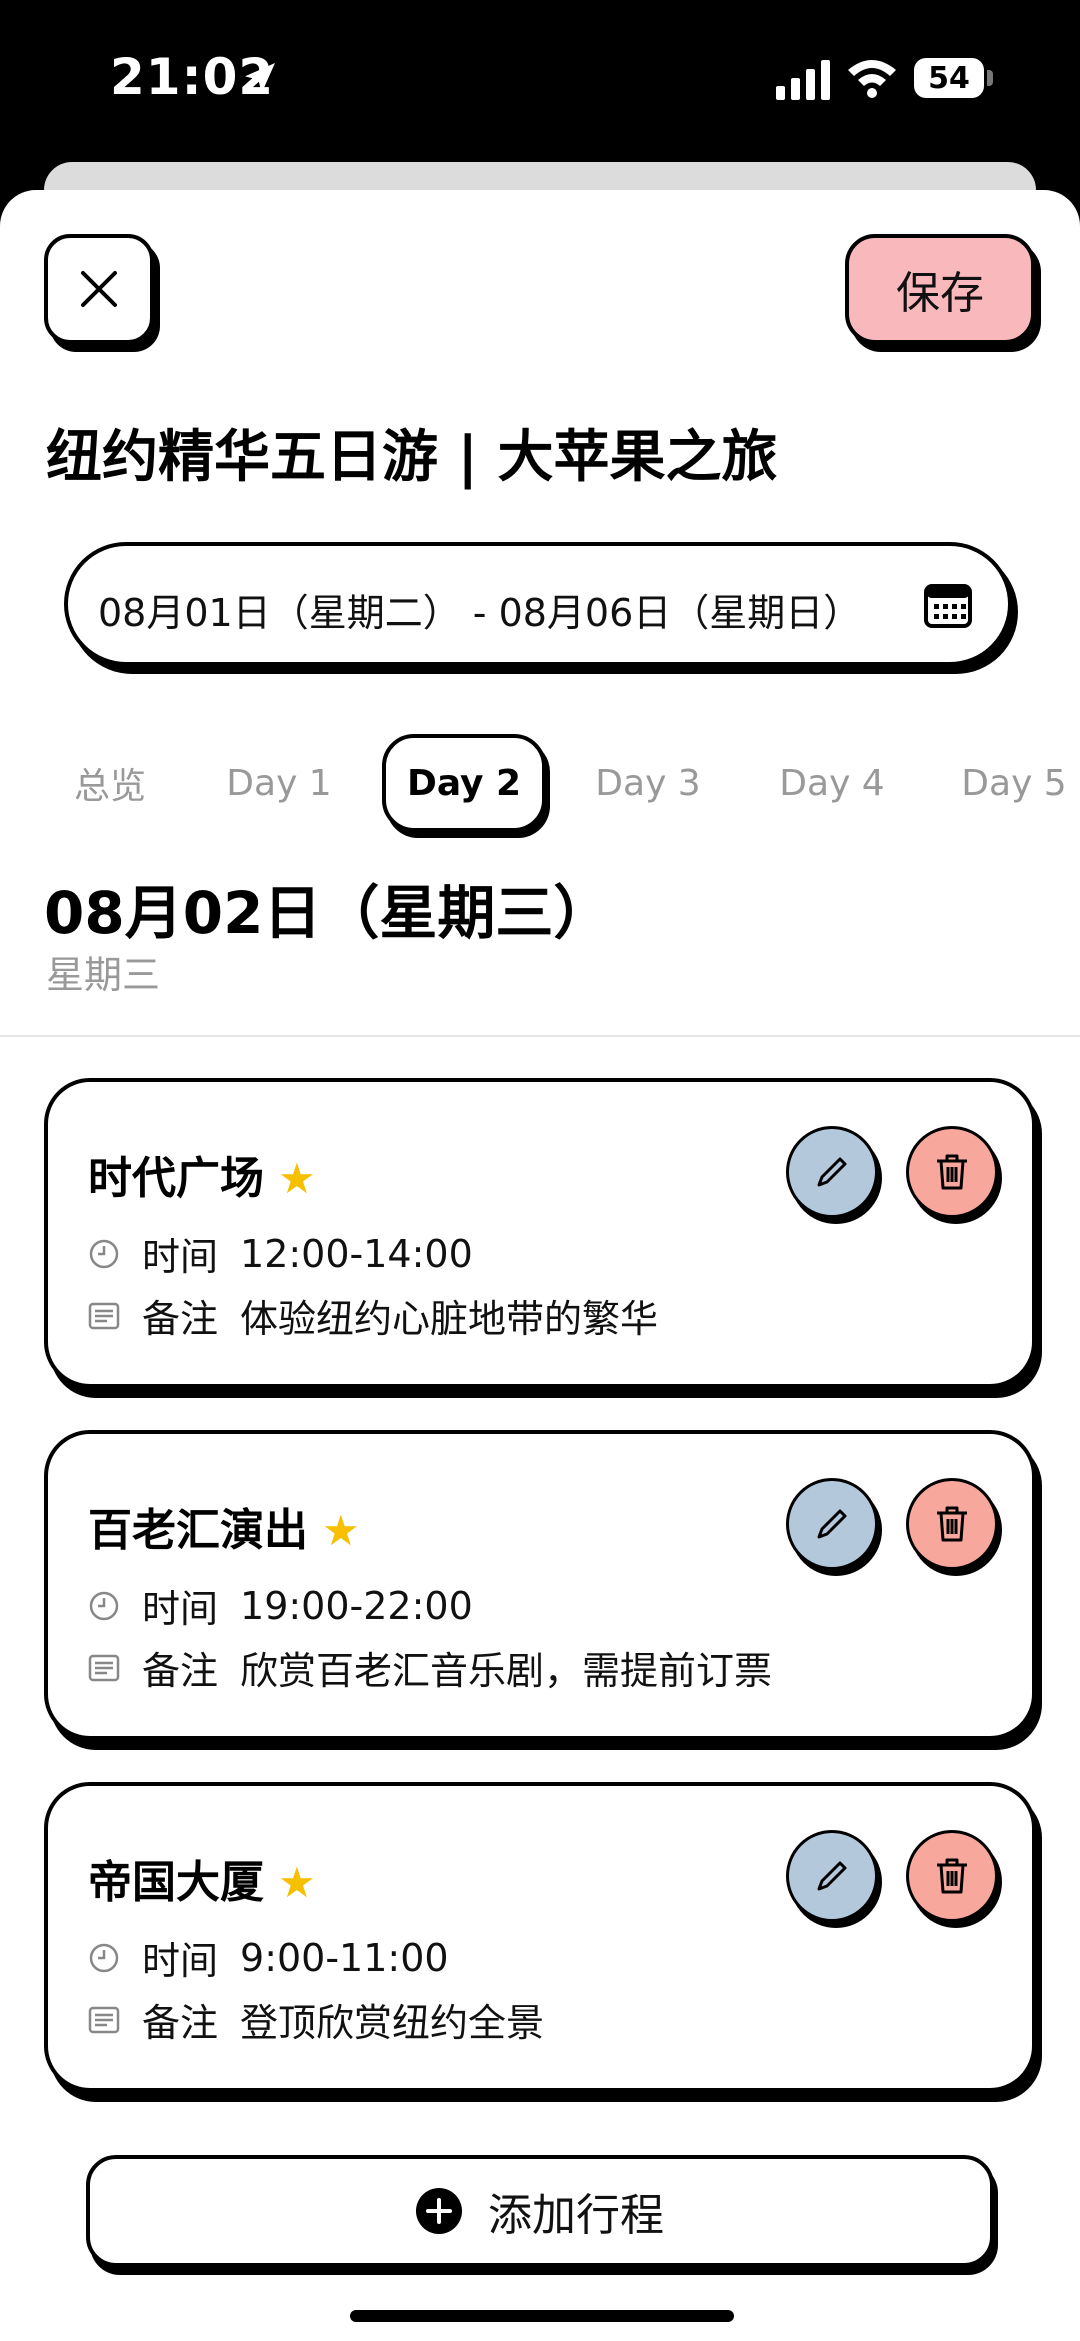 The height and width of the screenshot is (2341, 1080). I want to click on tab-day-1: Day 1, so click(279, 783).